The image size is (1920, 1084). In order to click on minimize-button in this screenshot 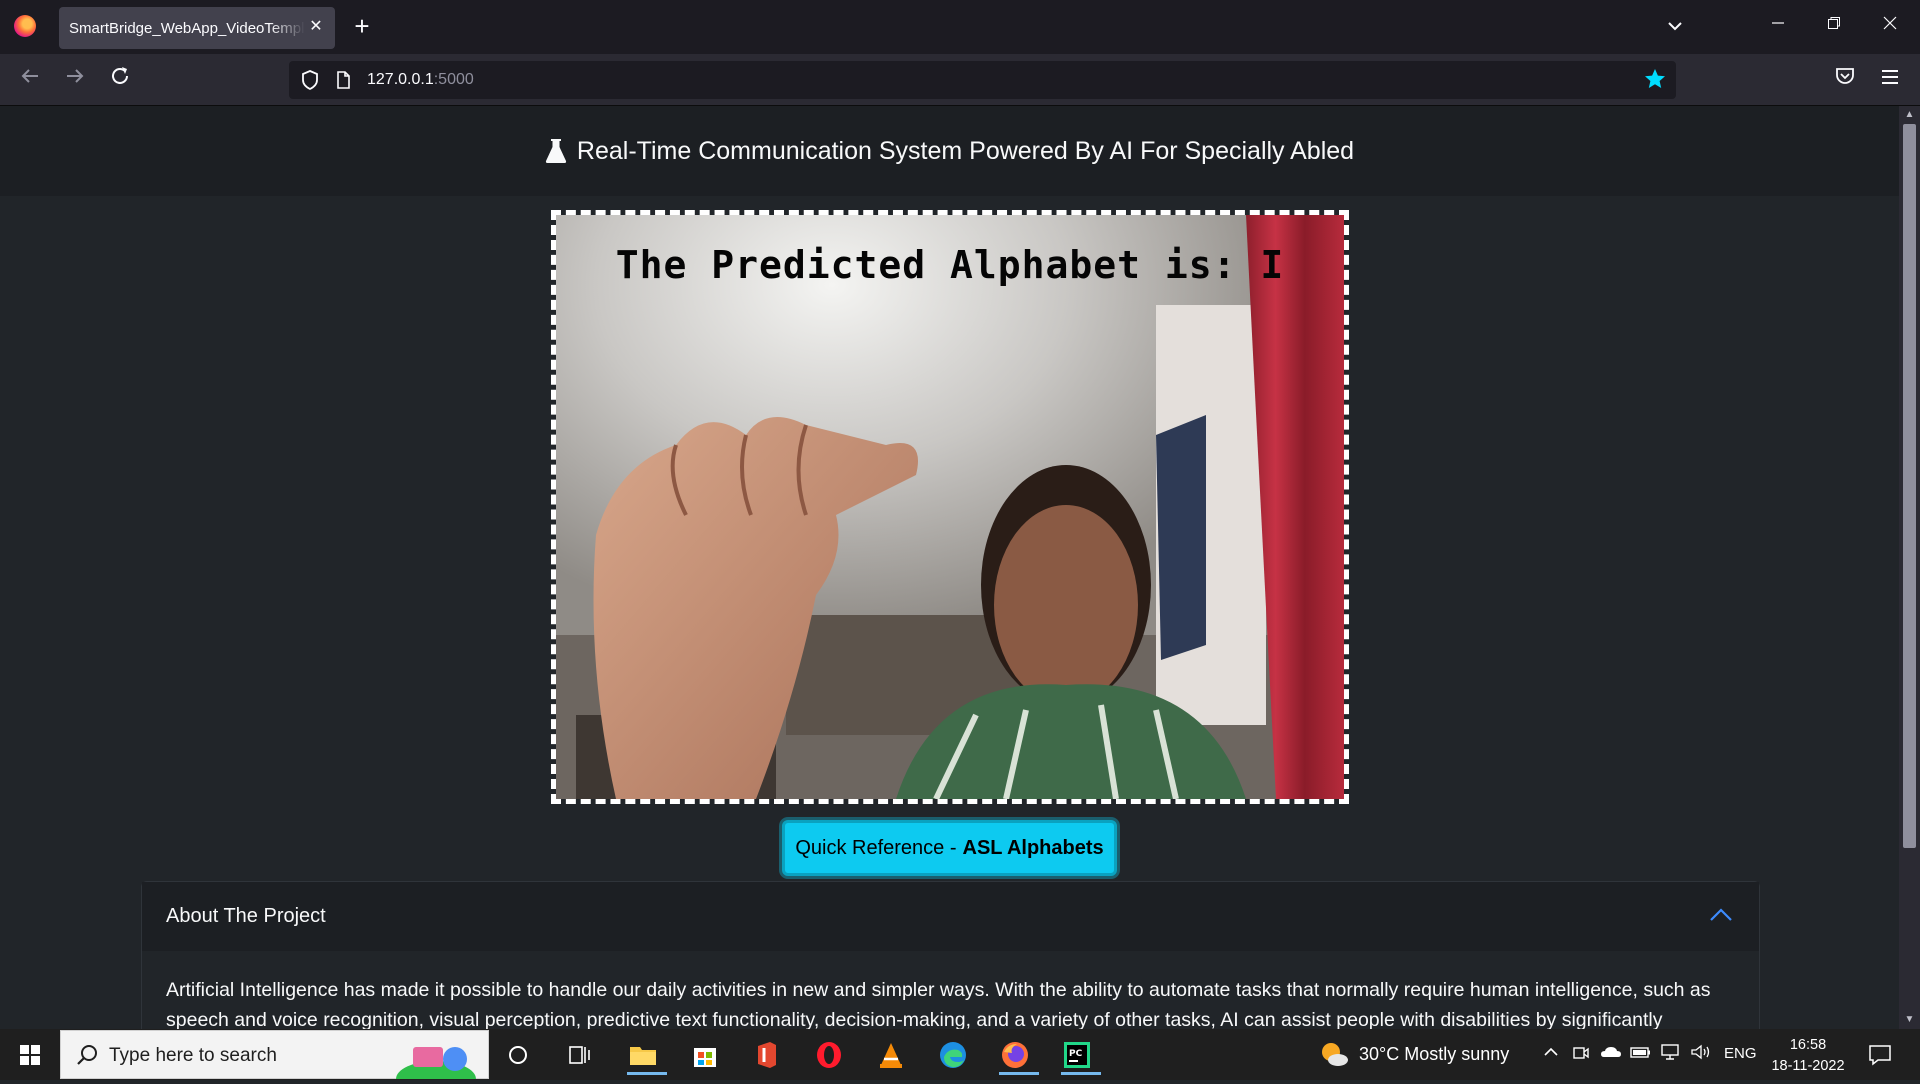, I will do `click(1778, 26)`.